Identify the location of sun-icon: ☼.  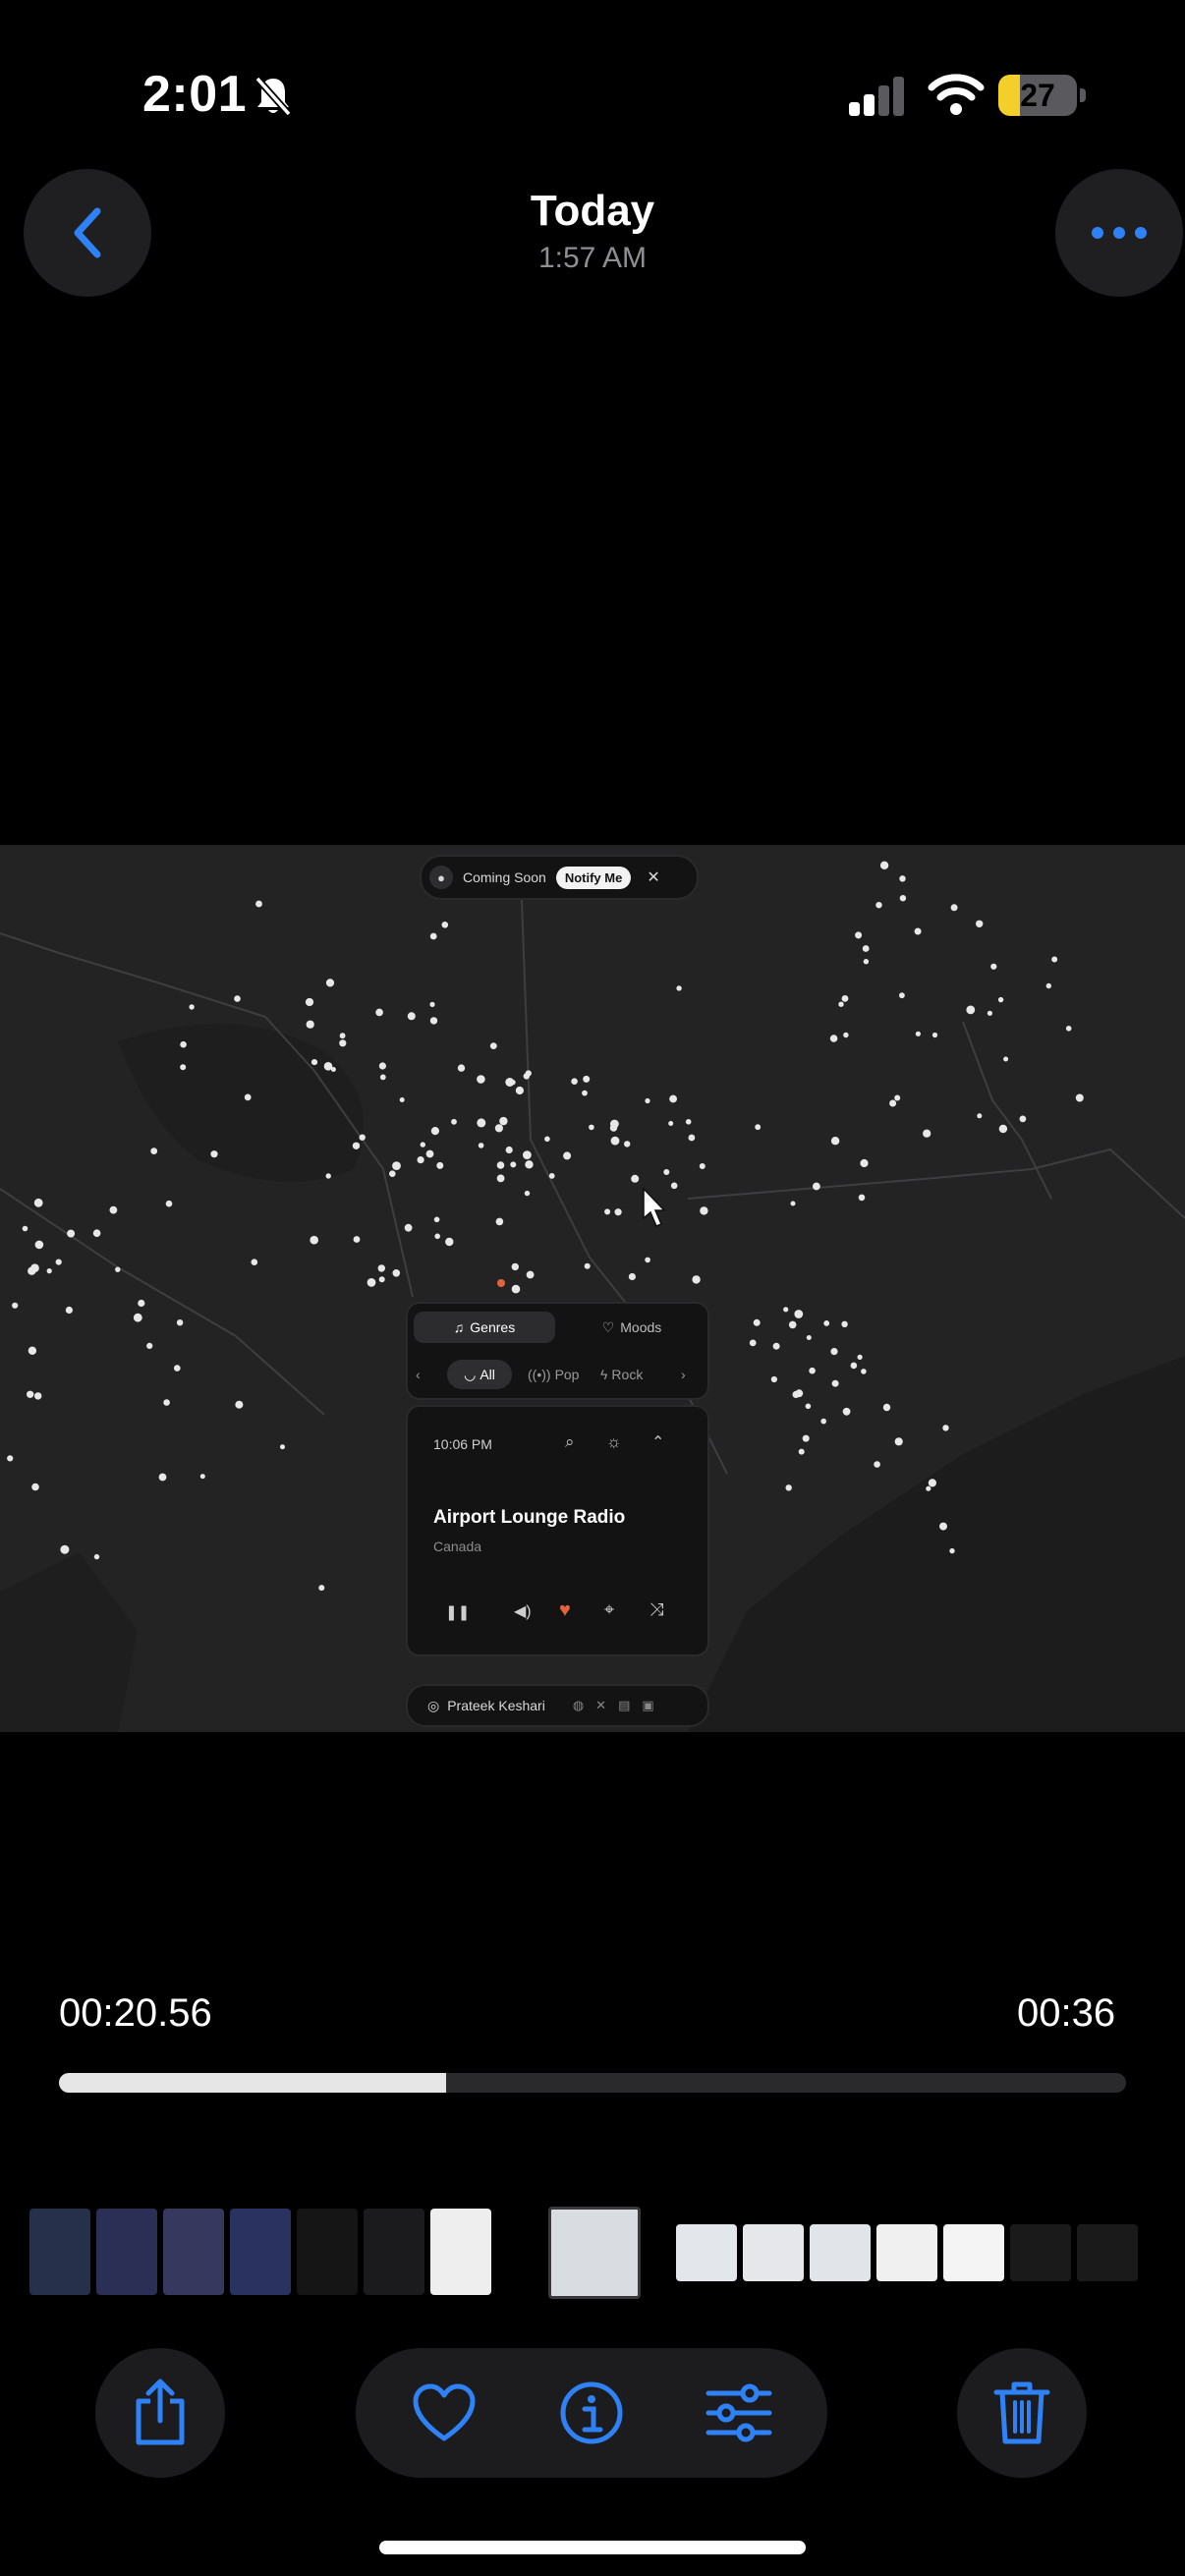
(614, 1442).